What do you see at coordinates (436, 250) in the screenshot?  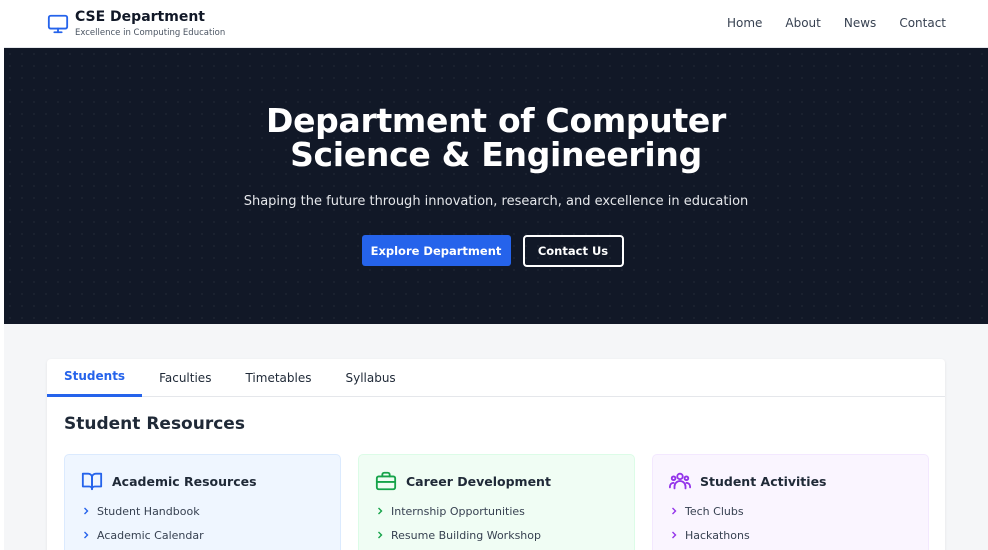 I see `explore-department-button: Explore Department` at bounding box center [436, 250].